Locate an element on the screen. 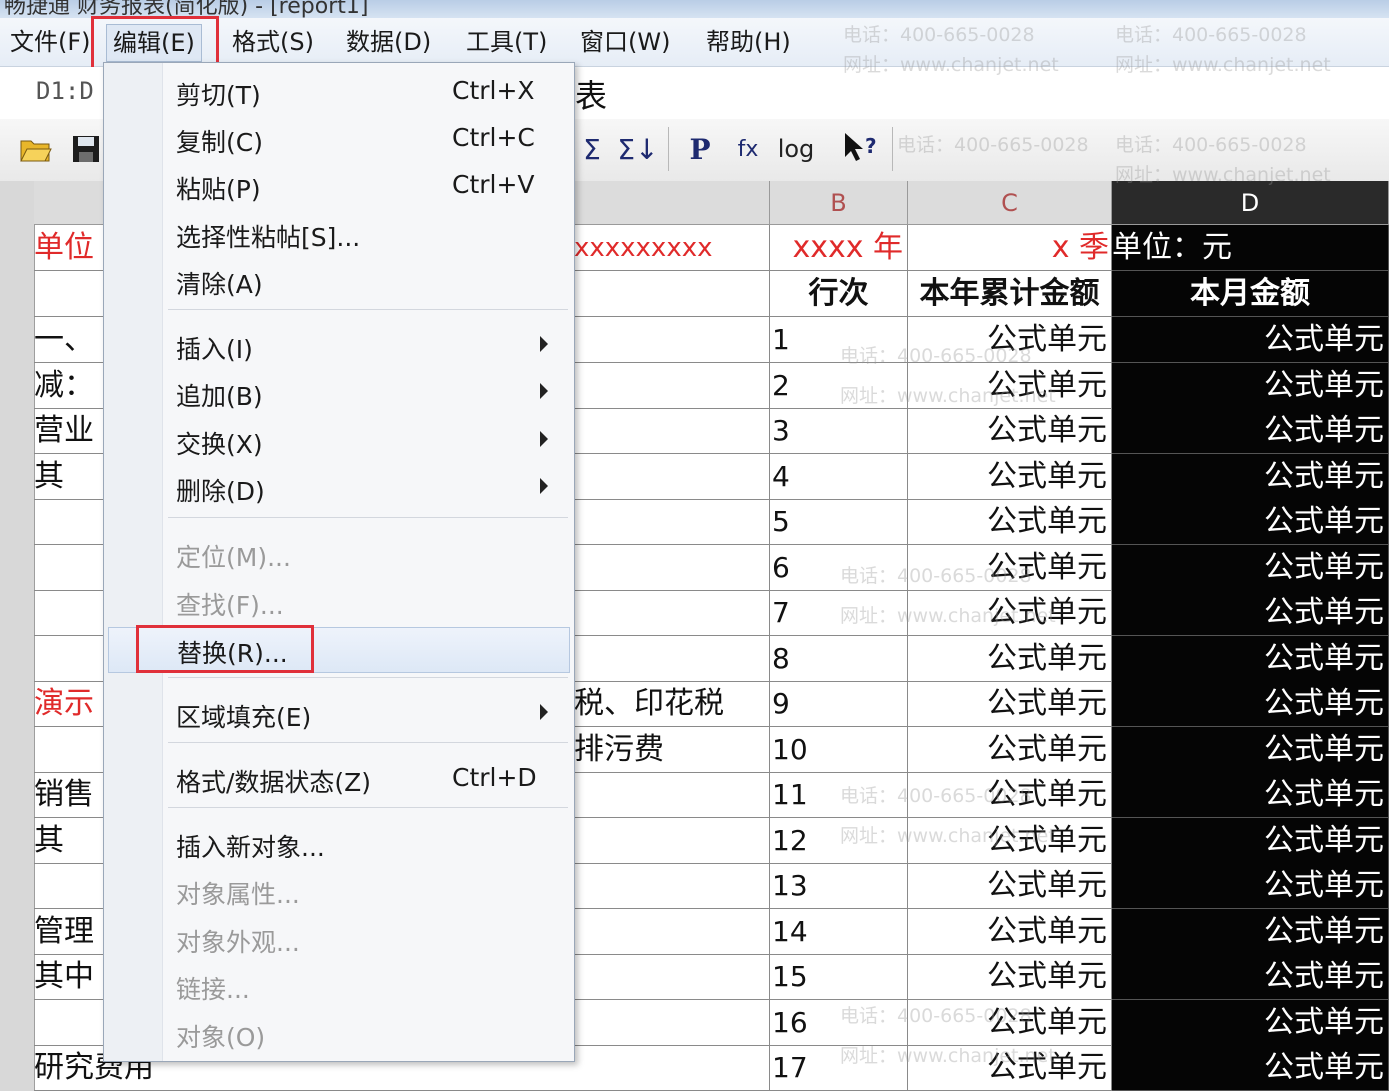 Image resolution: width=1389 pixels, height=1091 pixels. formula-content: 表 is located at coordinates (591, 94).